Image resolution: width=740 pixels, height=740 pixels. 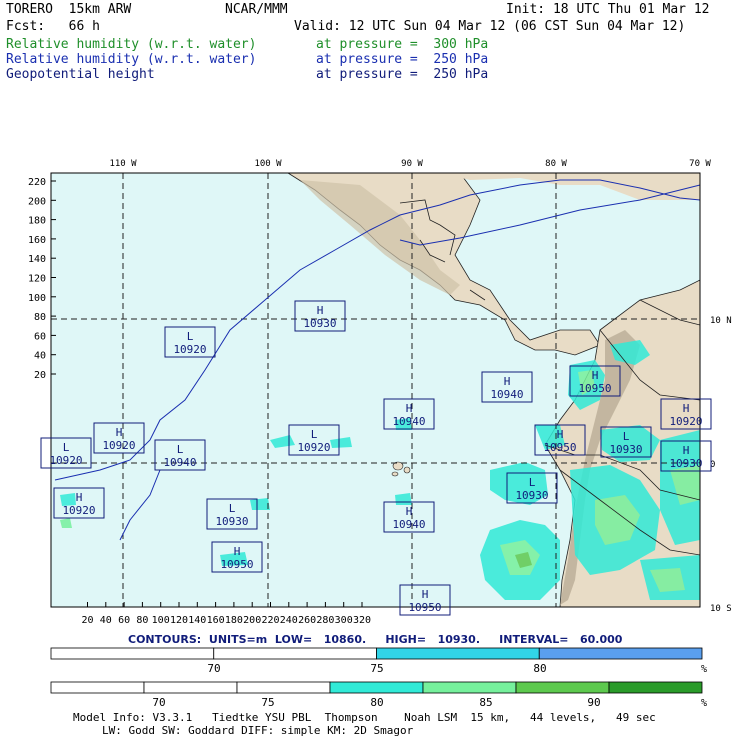 What do you see at coordinates (593, 702) in the screenshot?
I see `colorbar-label: 90` at bounding box center [593, 702].